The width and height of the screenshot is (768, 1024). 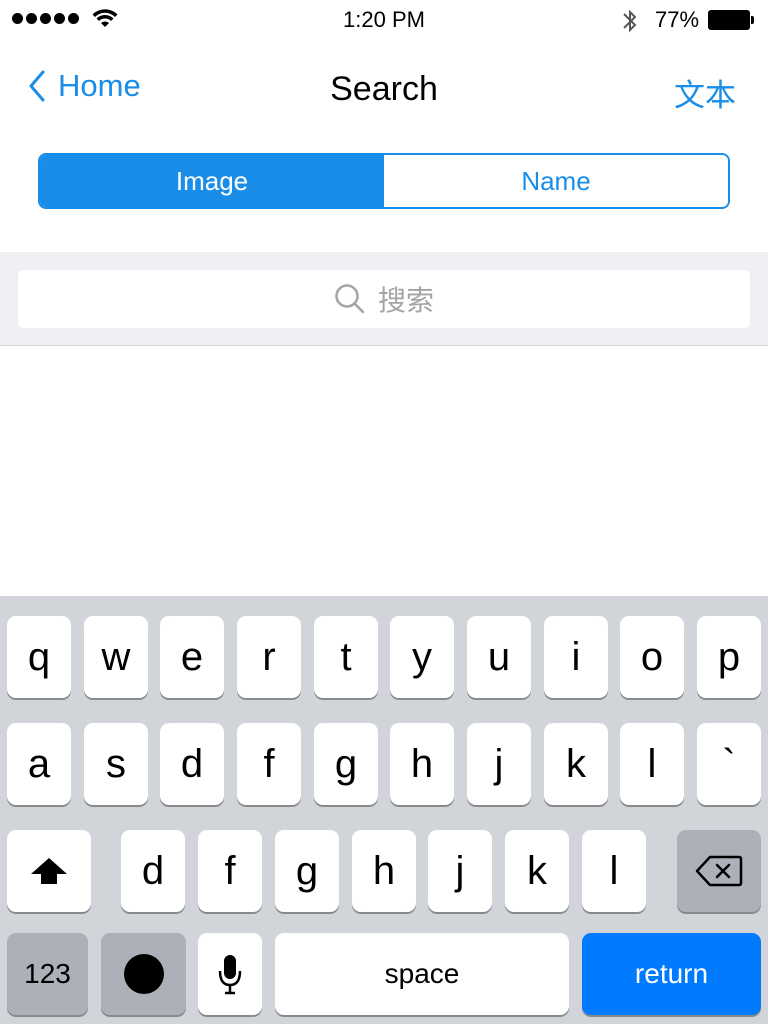 I want to click on segmented-control: Image Name, so click(x=384, y=181).